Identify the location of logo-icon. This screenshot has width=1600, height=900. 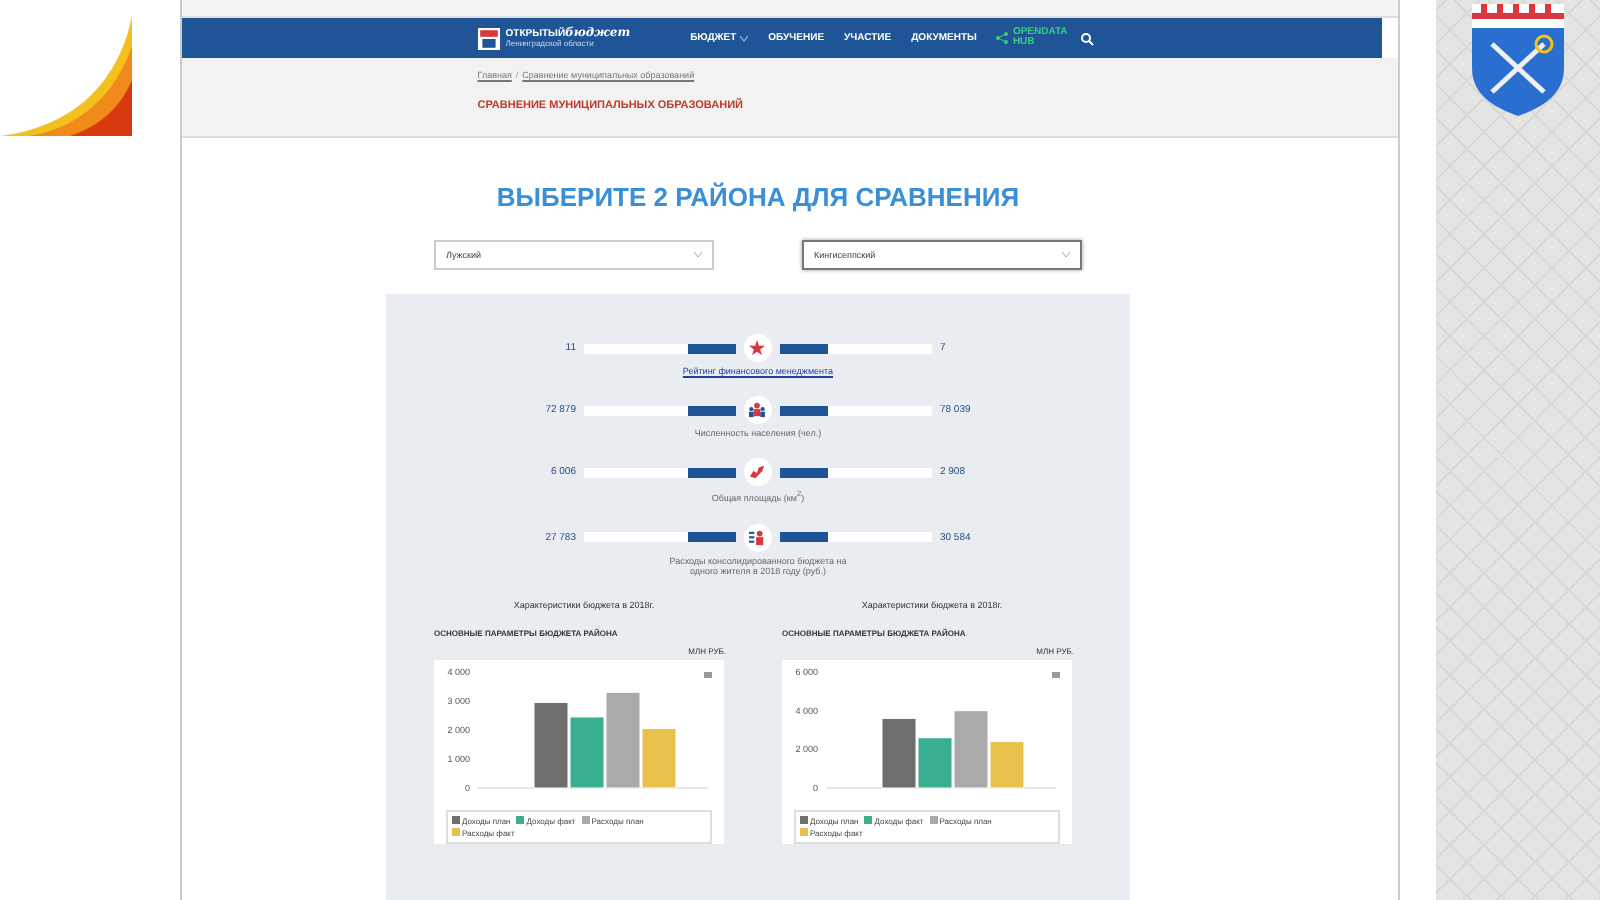
(488, 38).